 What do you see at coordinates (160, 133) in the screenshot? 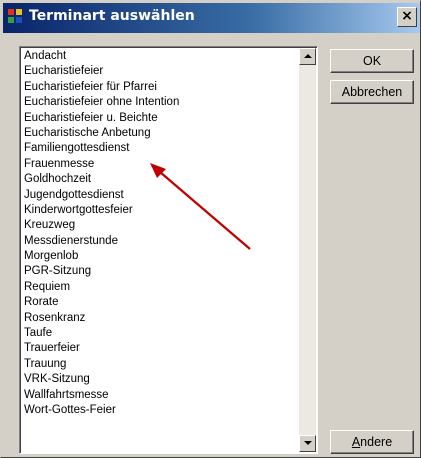
I see `list-item: Eucharistische Anbetung` at bounding box center [160, 133].